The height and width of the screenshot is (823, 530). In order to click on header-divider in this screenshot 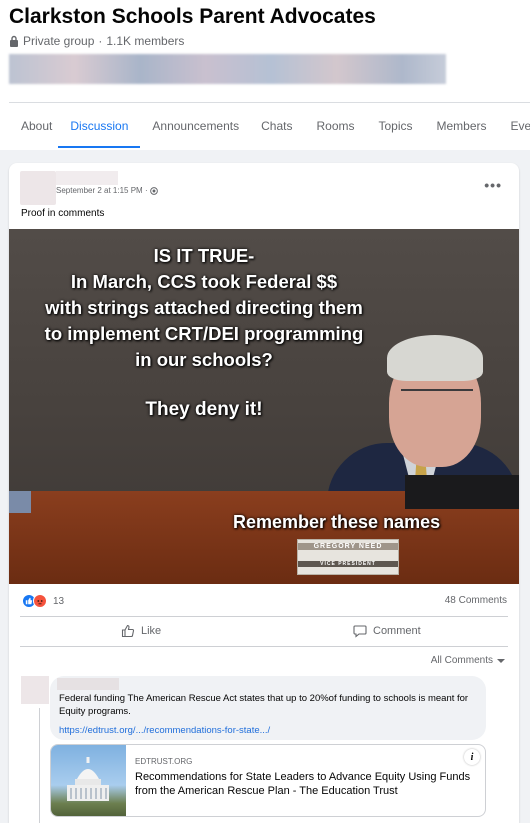, I will do `click(269, 102)`.